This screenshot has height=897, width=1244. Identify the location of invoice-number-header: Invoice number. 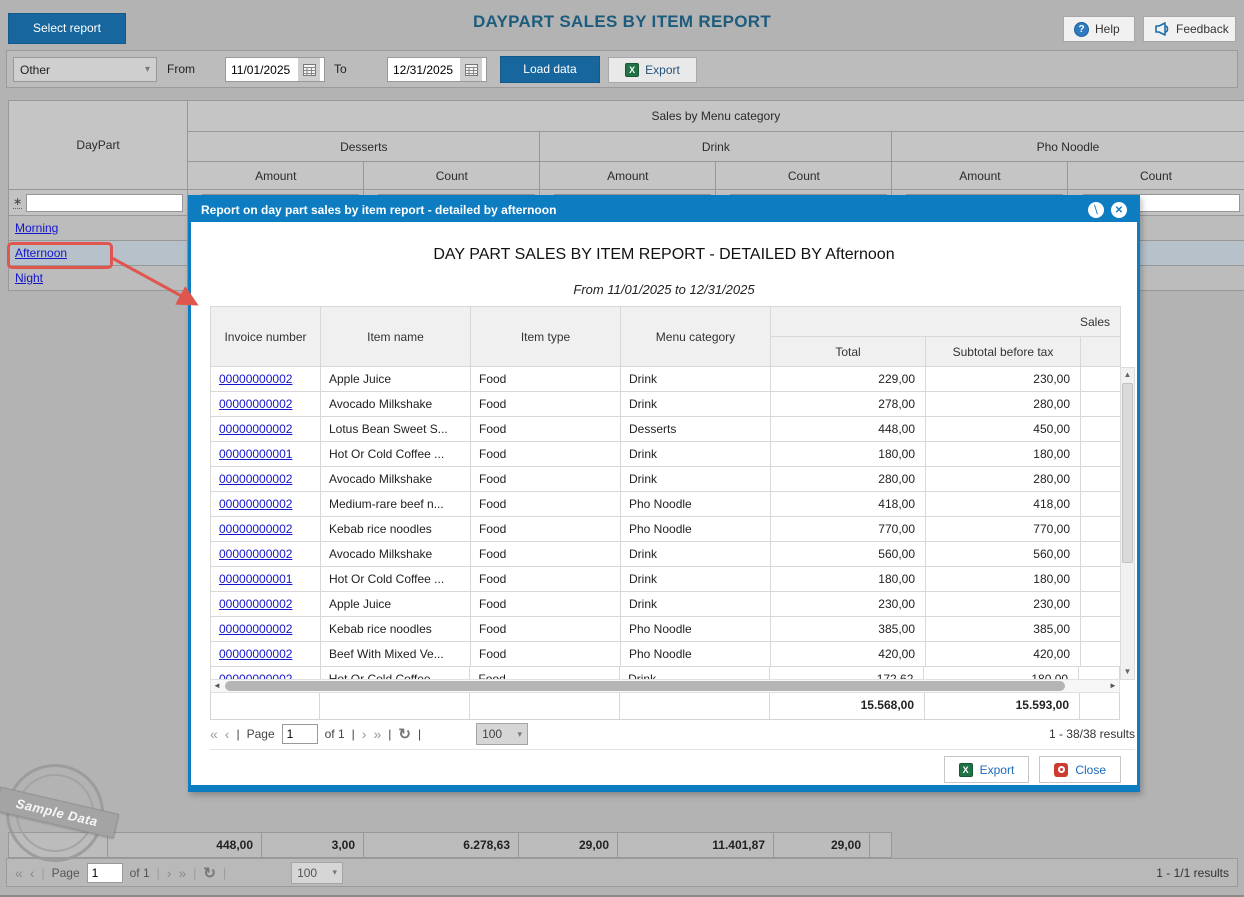
(265, 336).